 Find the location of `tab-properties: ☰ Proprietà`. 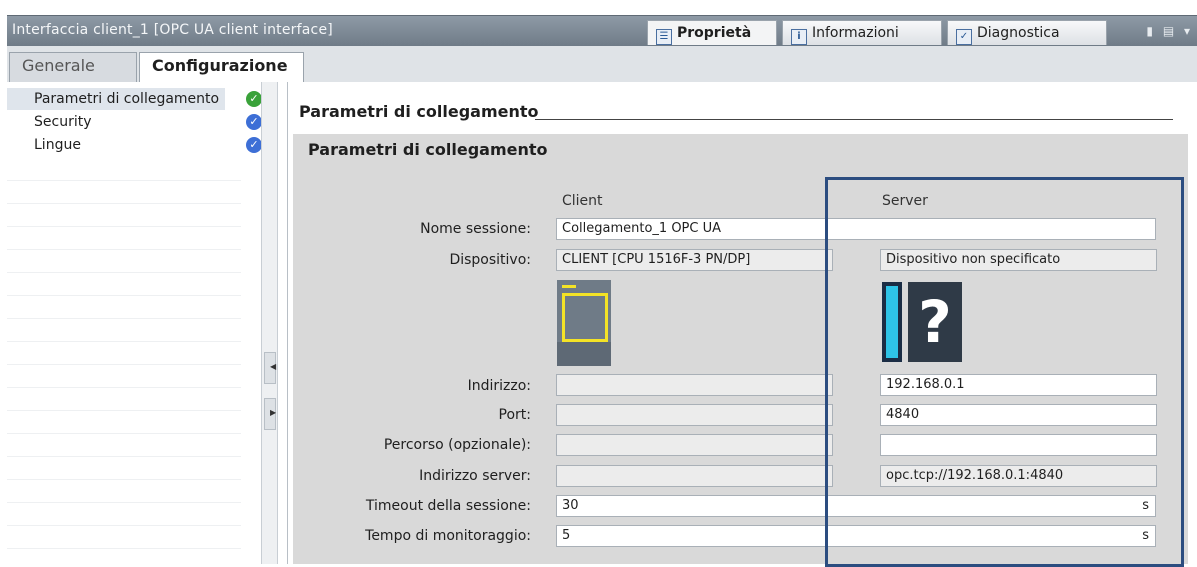

tab-properties: ☰ Proprietà is located at coordinates (712, 32).